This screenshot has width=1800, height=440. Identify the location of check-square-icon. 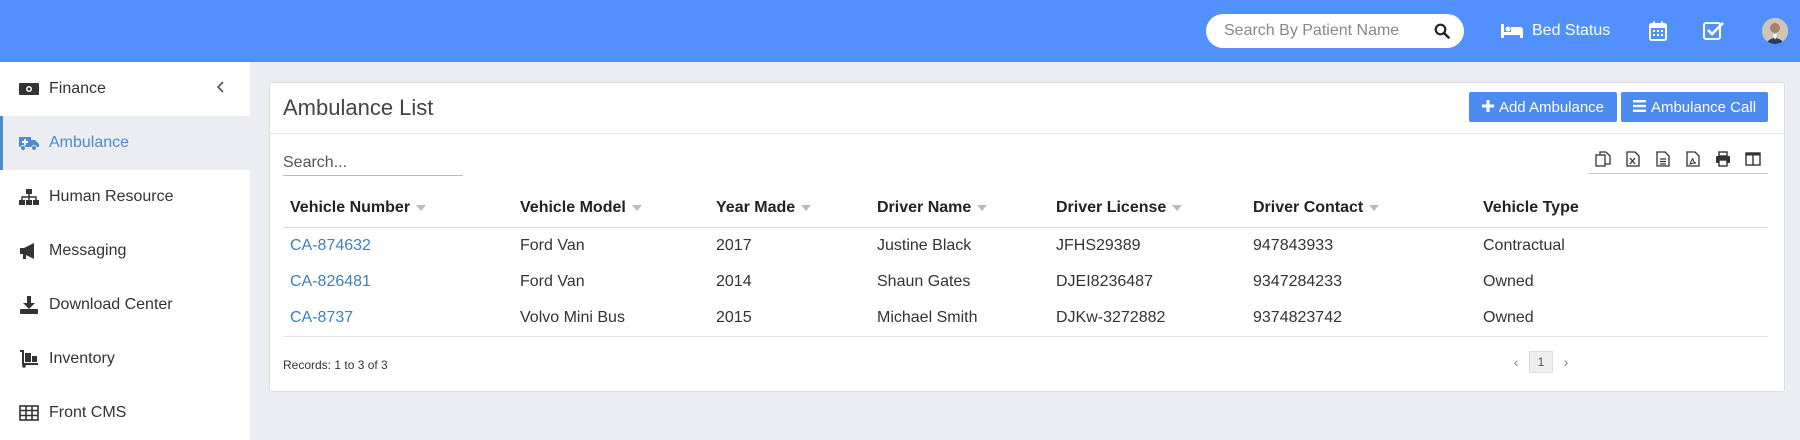
(1714, 31).